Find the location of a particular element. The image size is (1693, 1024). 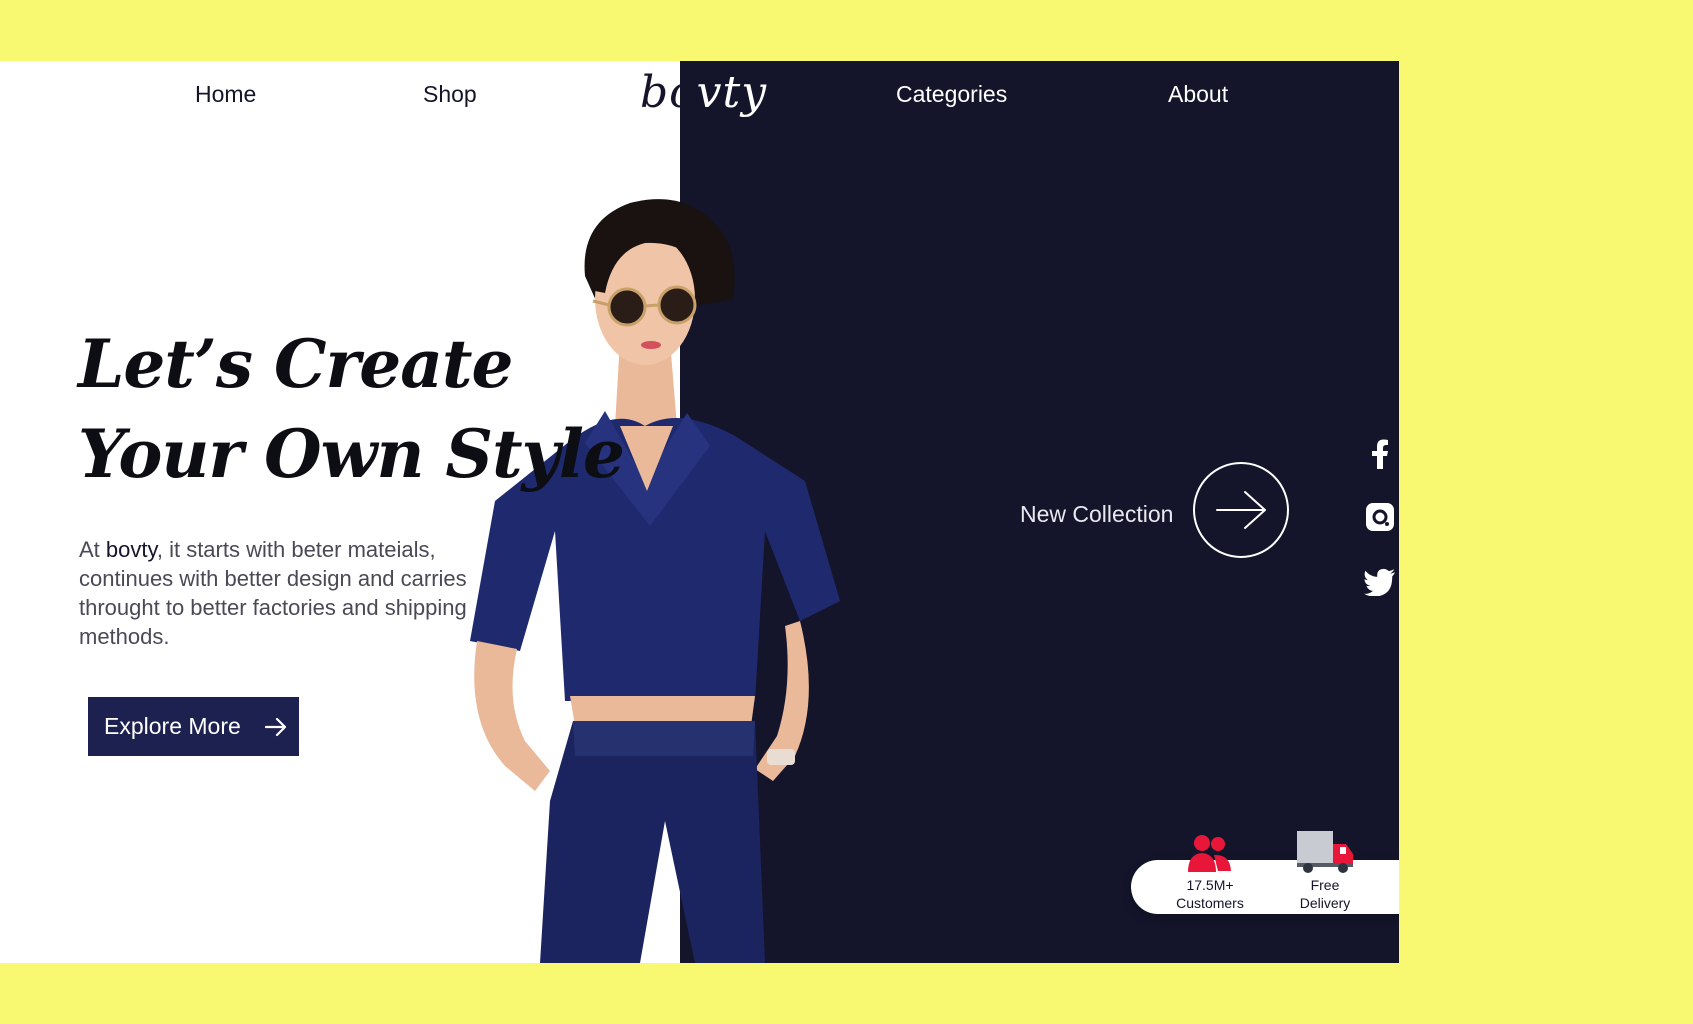

stat-delivery: Free Delivery is located at coordinates (1325, 869).